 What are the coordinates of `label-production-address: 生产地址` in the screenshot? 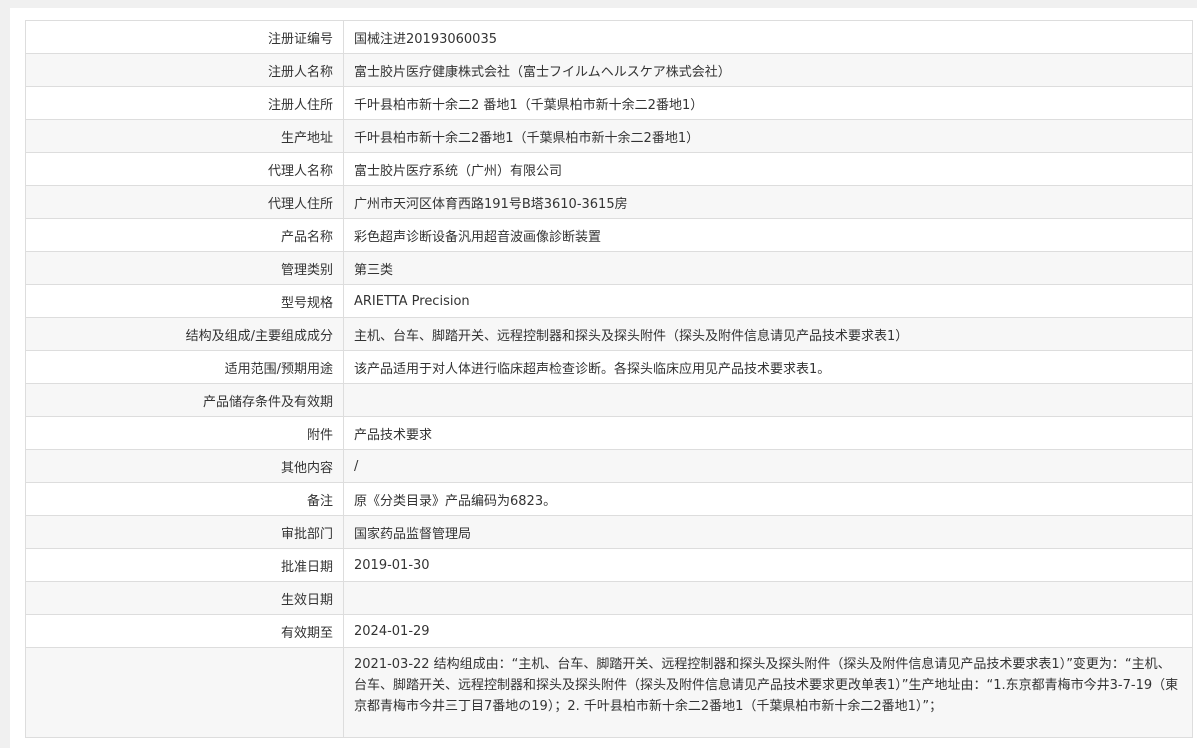 It's located at (184, 136).